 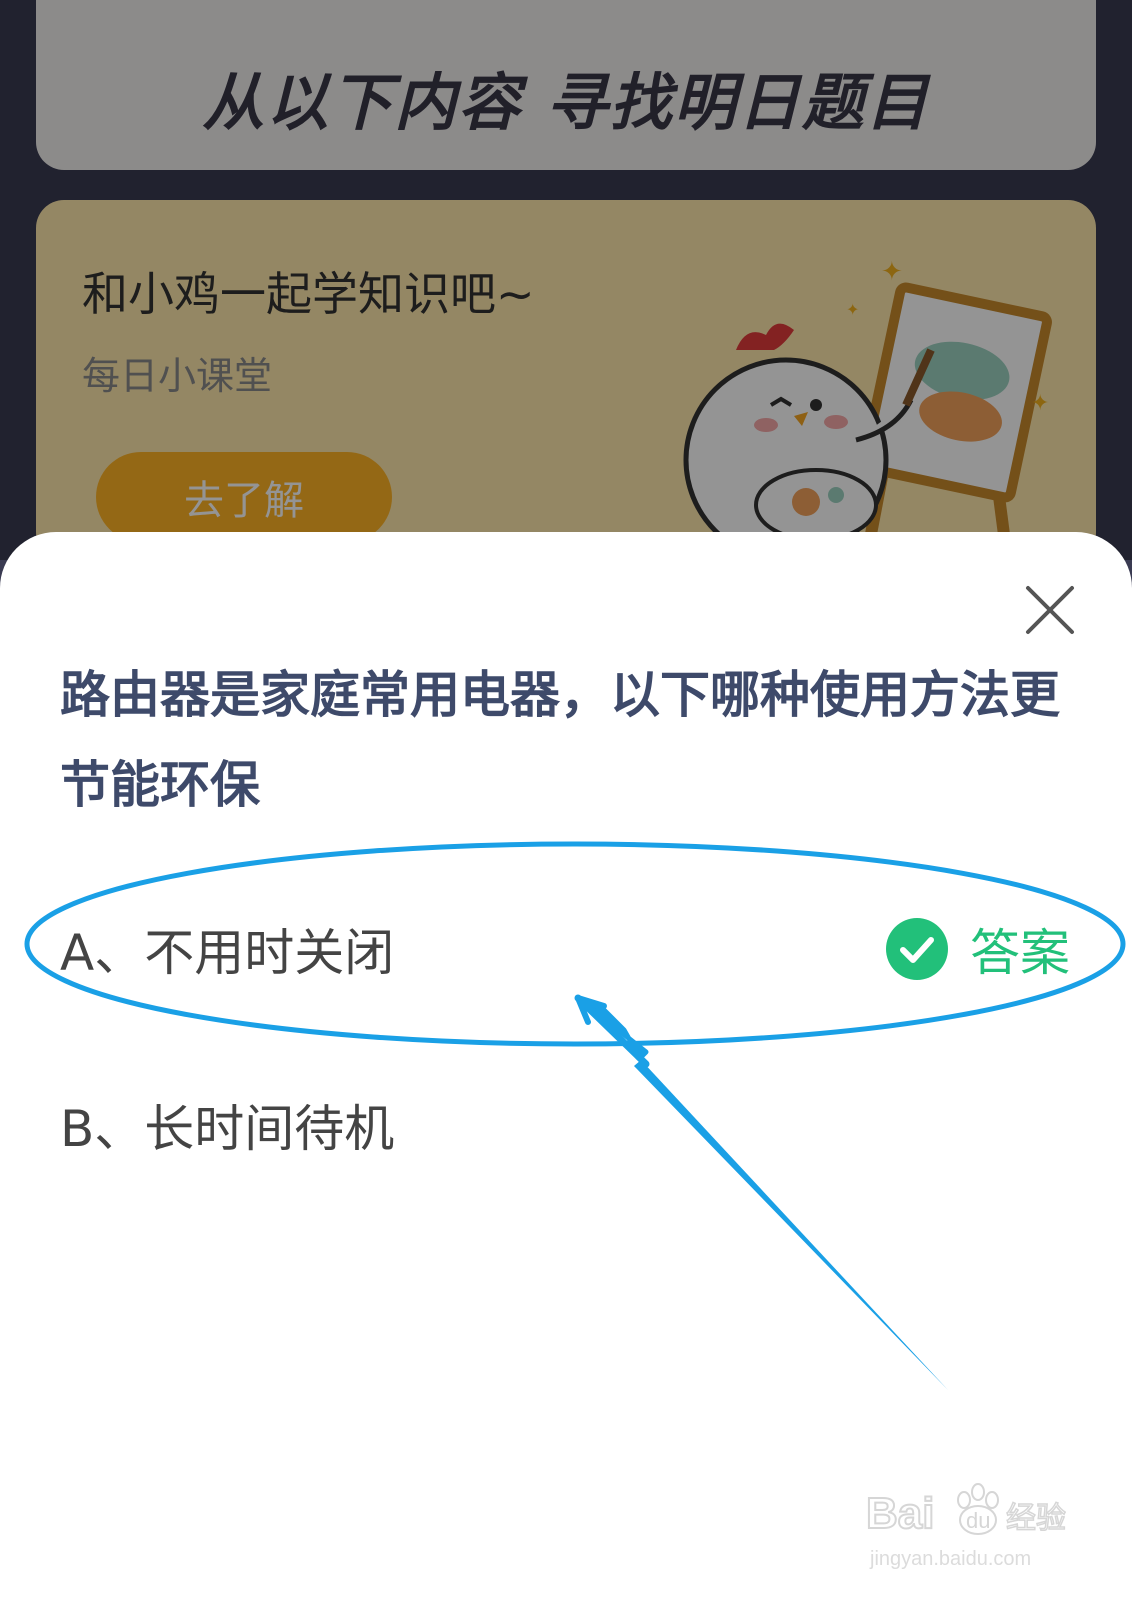 What do you see at coordinates (1036, 1518) in the screenshot?
I see `svg-text: 经验` at bounding box center [1036, 1518].